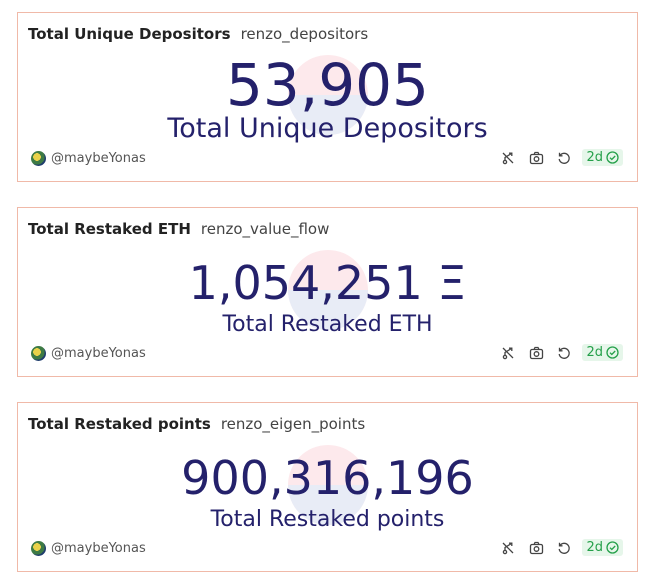 The width and height of the screenshot is (655, 585). Describe the element at coordinates (327, 128) in the screenshot. I see `counter-label: Total Unique Depositors` at that location.